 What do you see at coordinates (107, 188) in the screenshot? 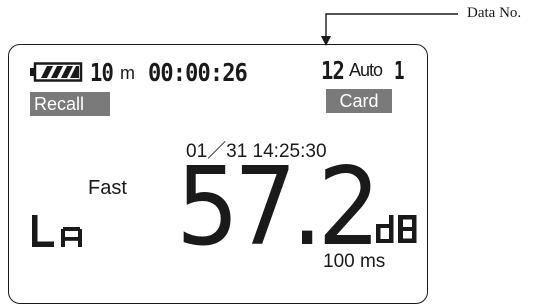
I see `time-weighting: Fast` at bounding box center [107, 188].